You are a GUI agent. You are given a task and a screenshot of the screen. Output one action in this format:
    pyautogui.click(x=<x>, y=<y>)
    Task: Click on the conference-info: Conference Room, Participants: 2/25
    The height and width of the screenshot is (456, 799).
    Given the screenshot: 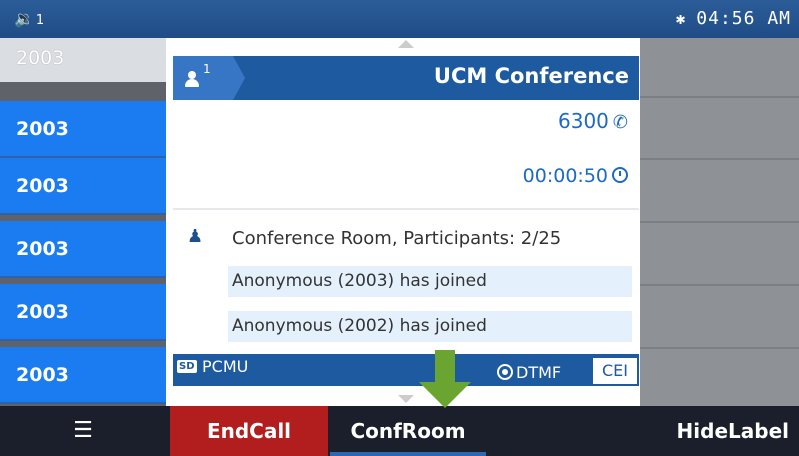 What is the action you would take?
    pyautogui.click(x=397, y=238)
    